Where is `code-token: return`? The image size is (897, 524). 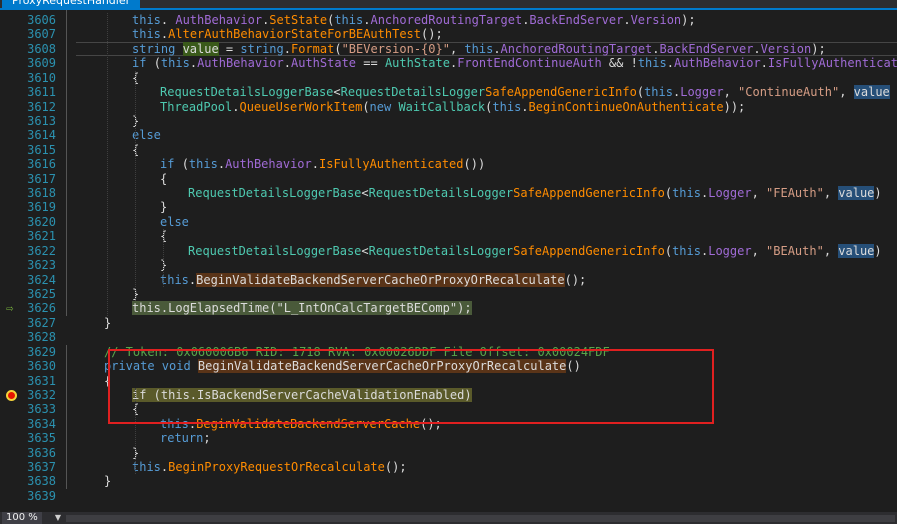 code-token: return is located at coordinates (182, 438).